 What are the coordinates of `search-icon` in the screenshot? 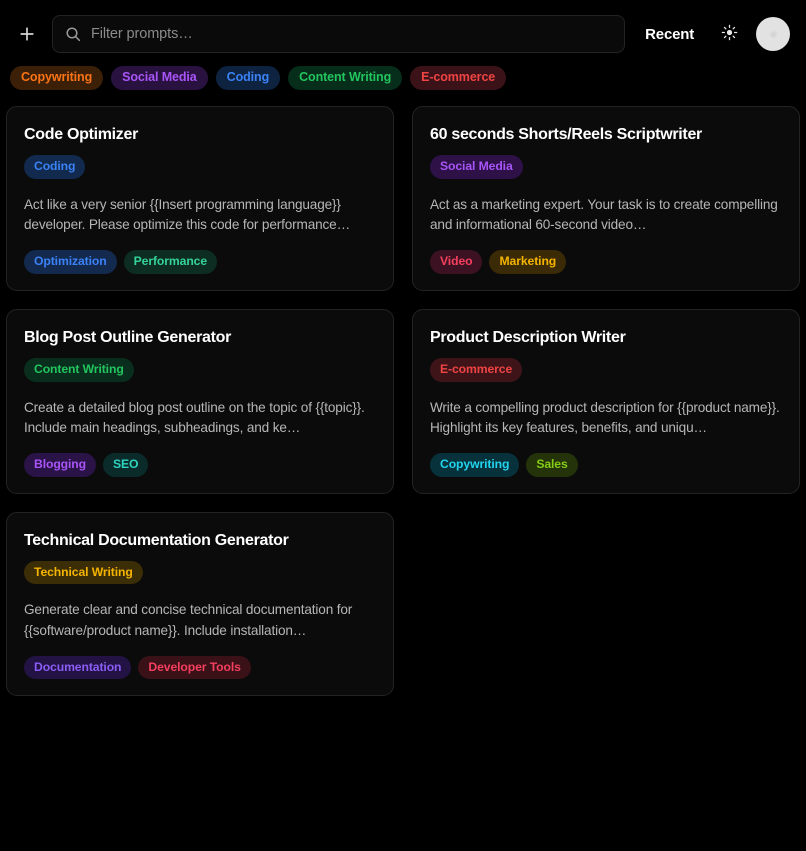 It's located at (73, 34).